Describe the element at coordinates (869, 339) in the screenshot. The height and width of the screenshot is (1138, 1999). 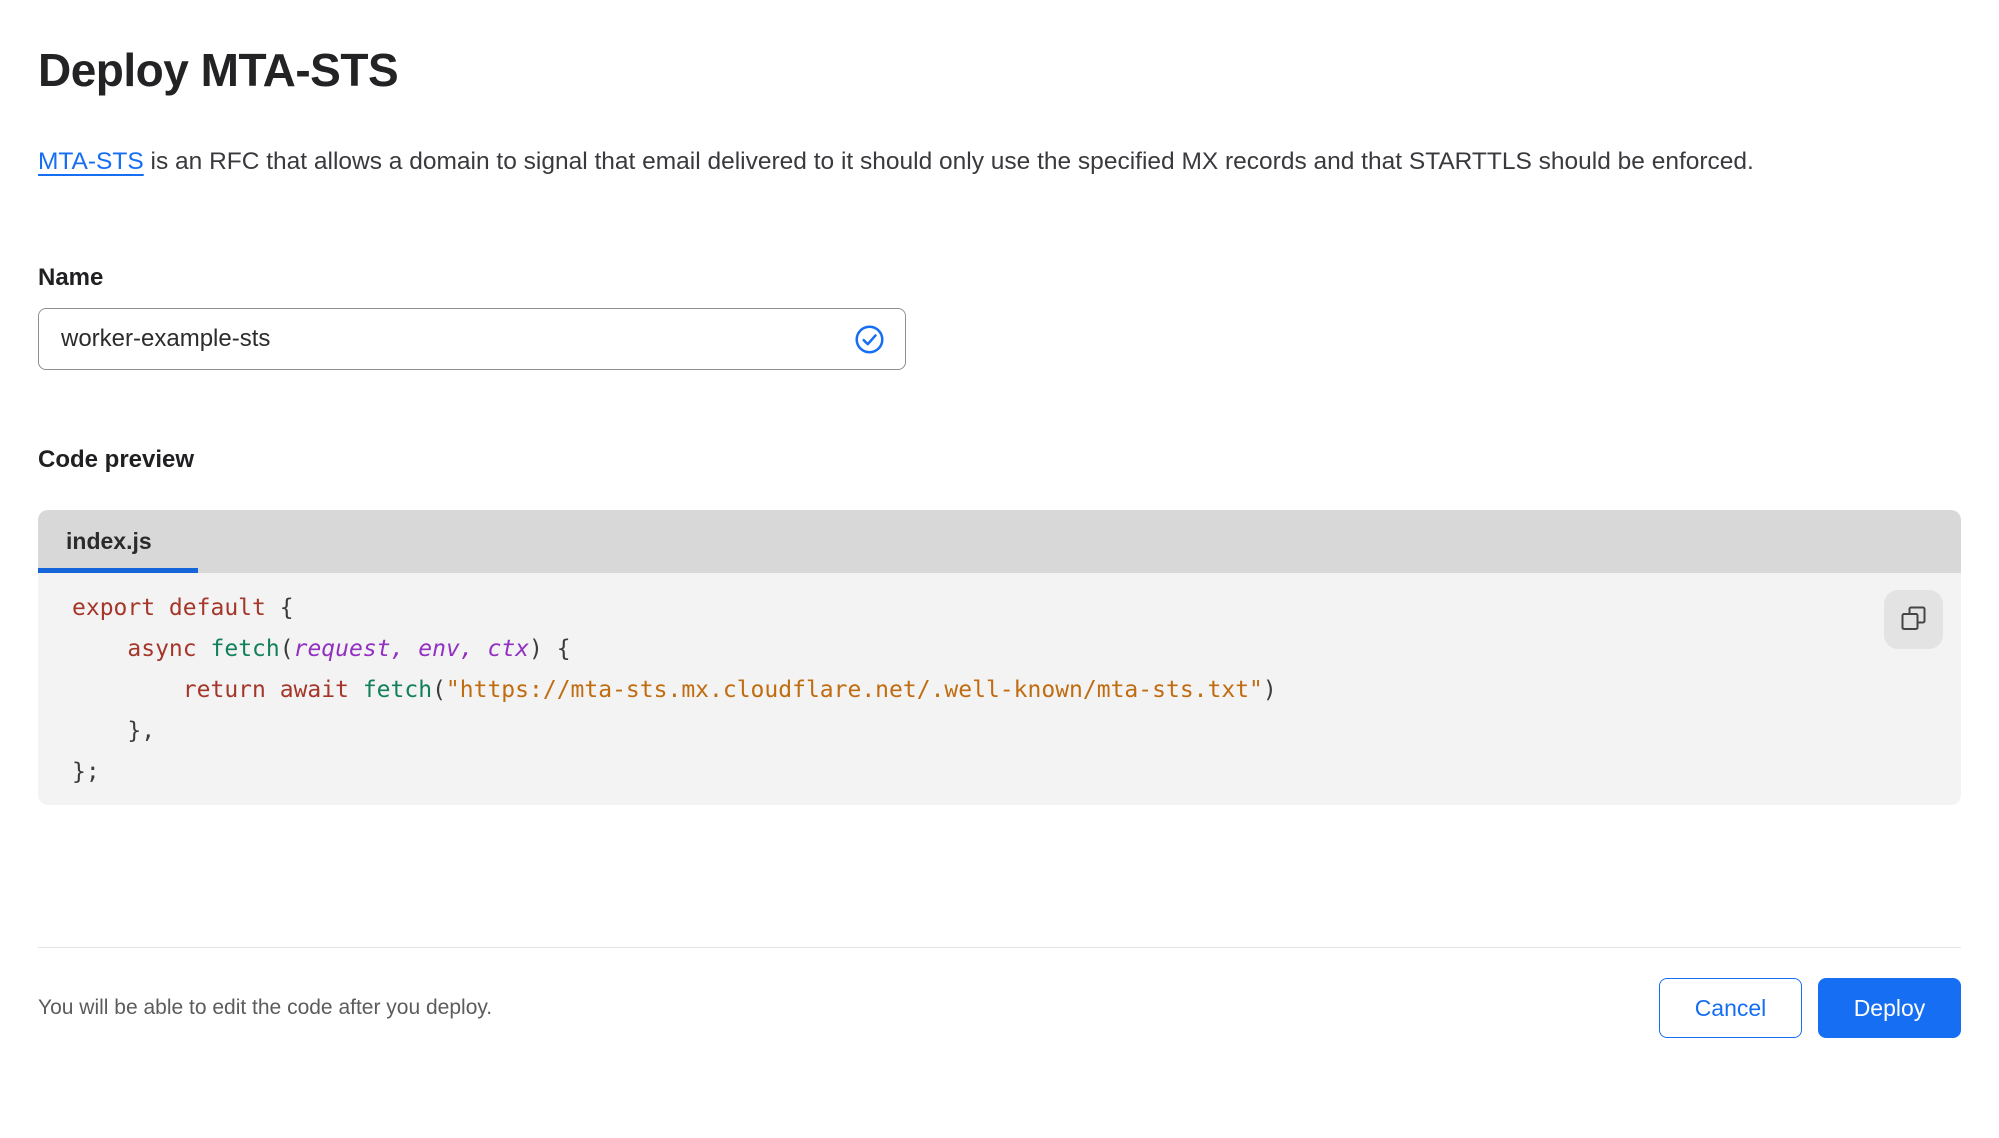
I see `check-circle-icon` at that location.